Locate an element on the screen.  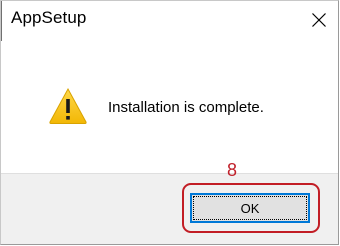
close-button is located at coordinates (319, 20).